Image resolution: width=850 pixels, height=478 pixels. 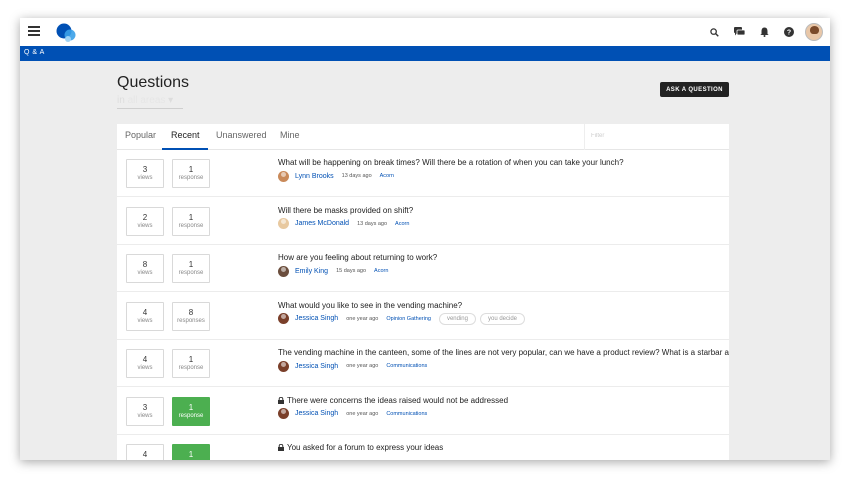 I want to click on tab-popular: Popular, so click(x=140, y=135).